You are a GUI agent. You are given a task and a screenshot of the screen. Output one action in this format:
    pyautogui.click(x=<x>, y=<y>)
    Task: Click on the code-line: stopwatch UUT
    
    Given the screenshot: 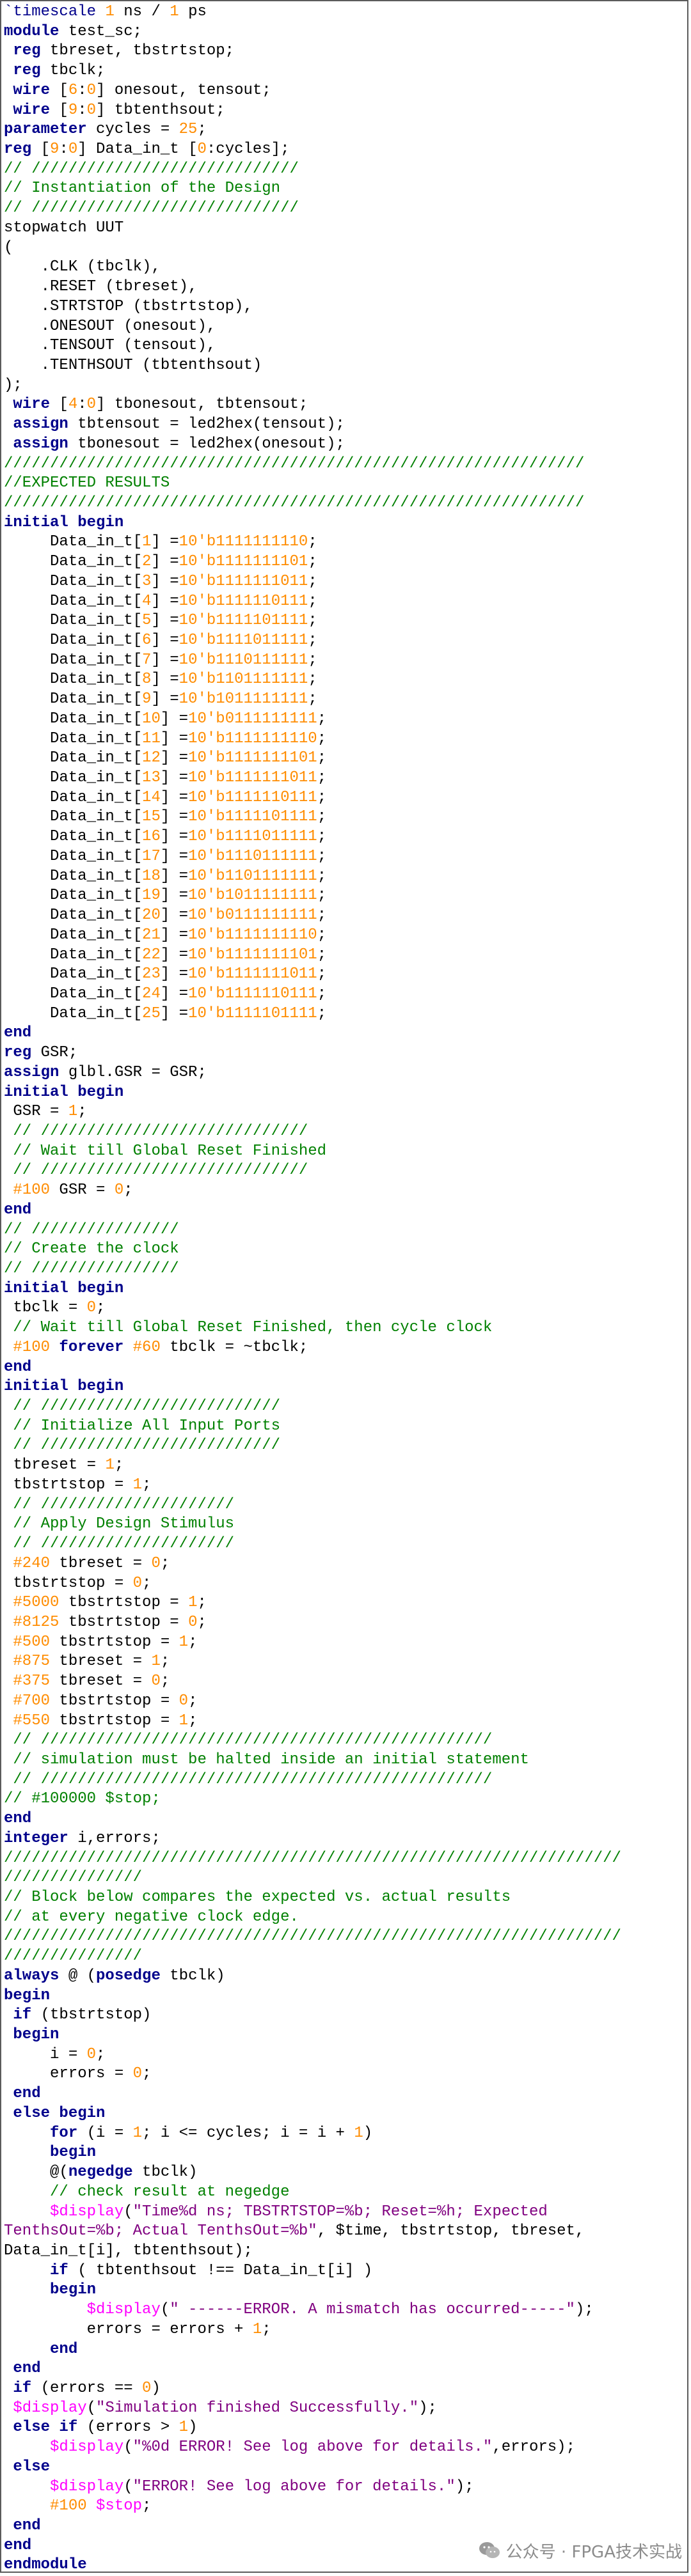 What is the action you would take?
    pyautogui.click(x=345, y=229)
    